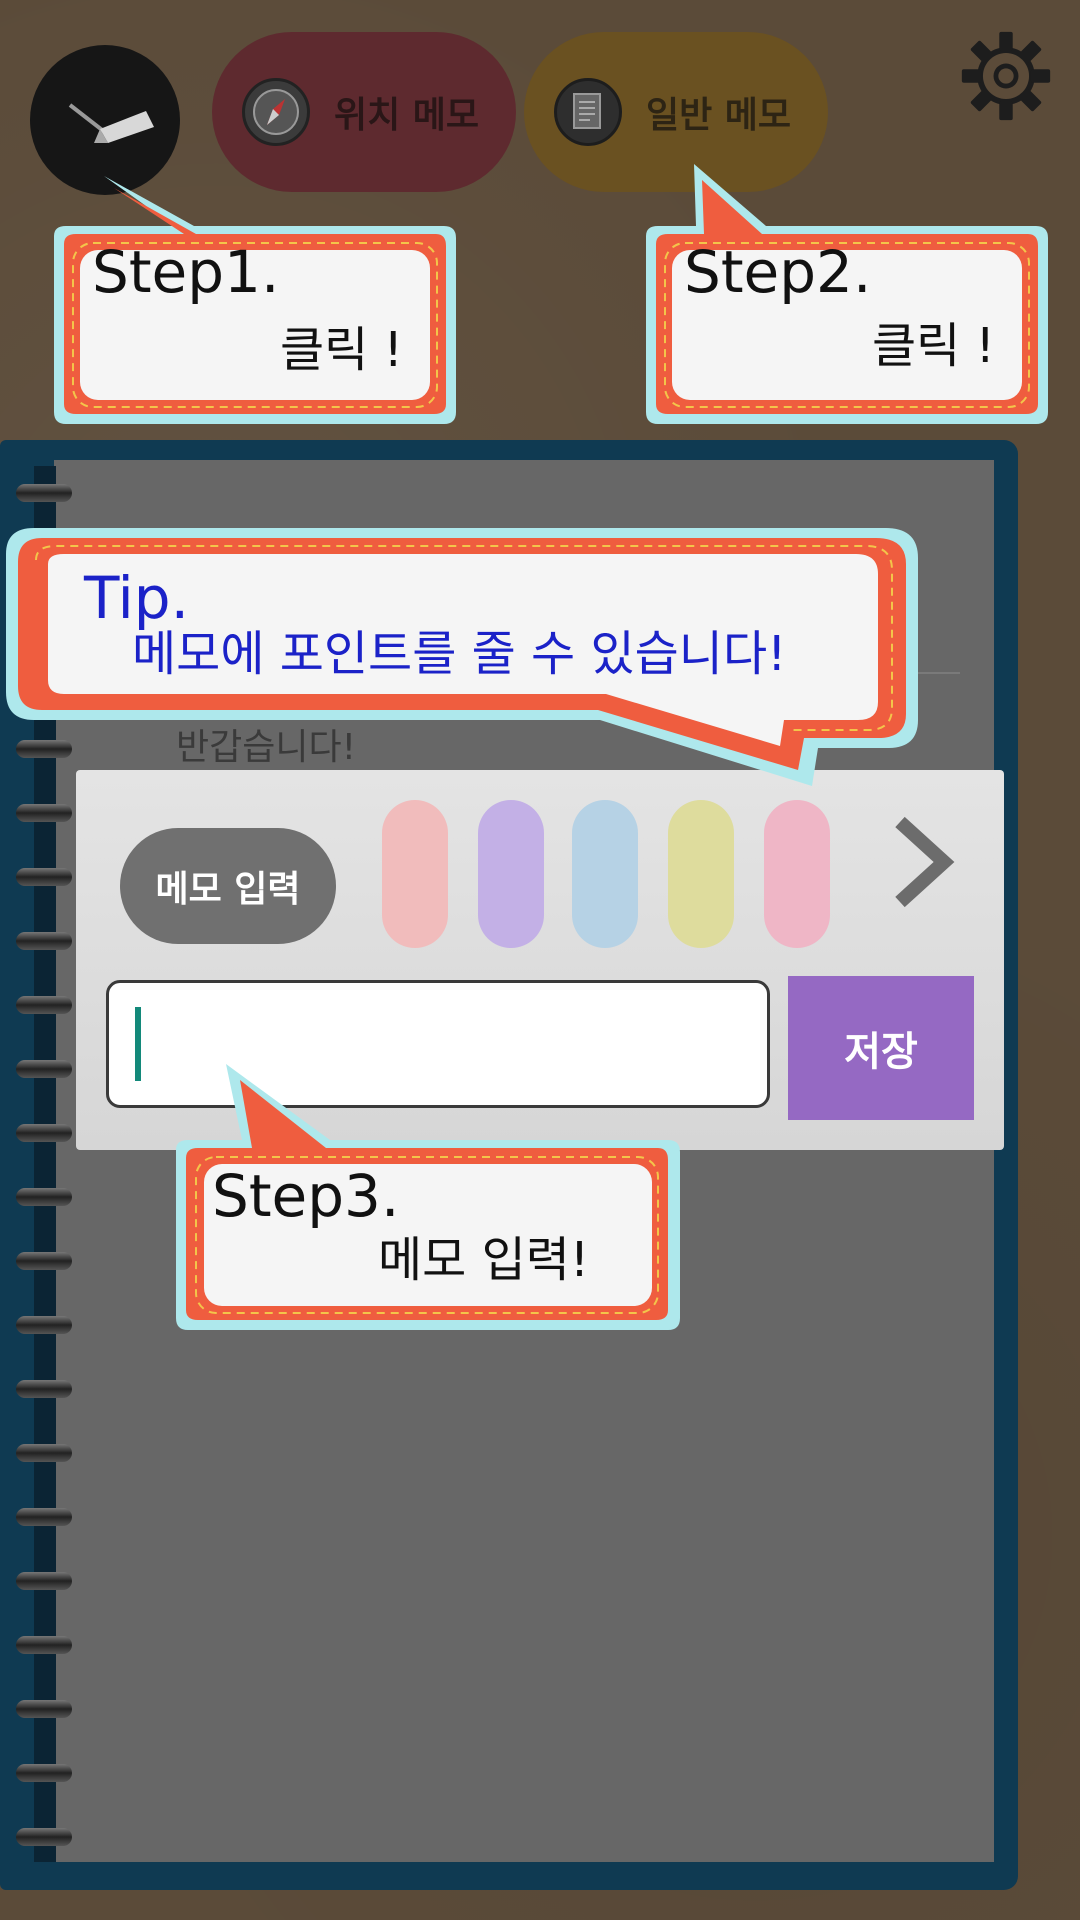 The height and width of the screenshot is (1920, 1080). I want to click on document-icon, so click(588, 112).